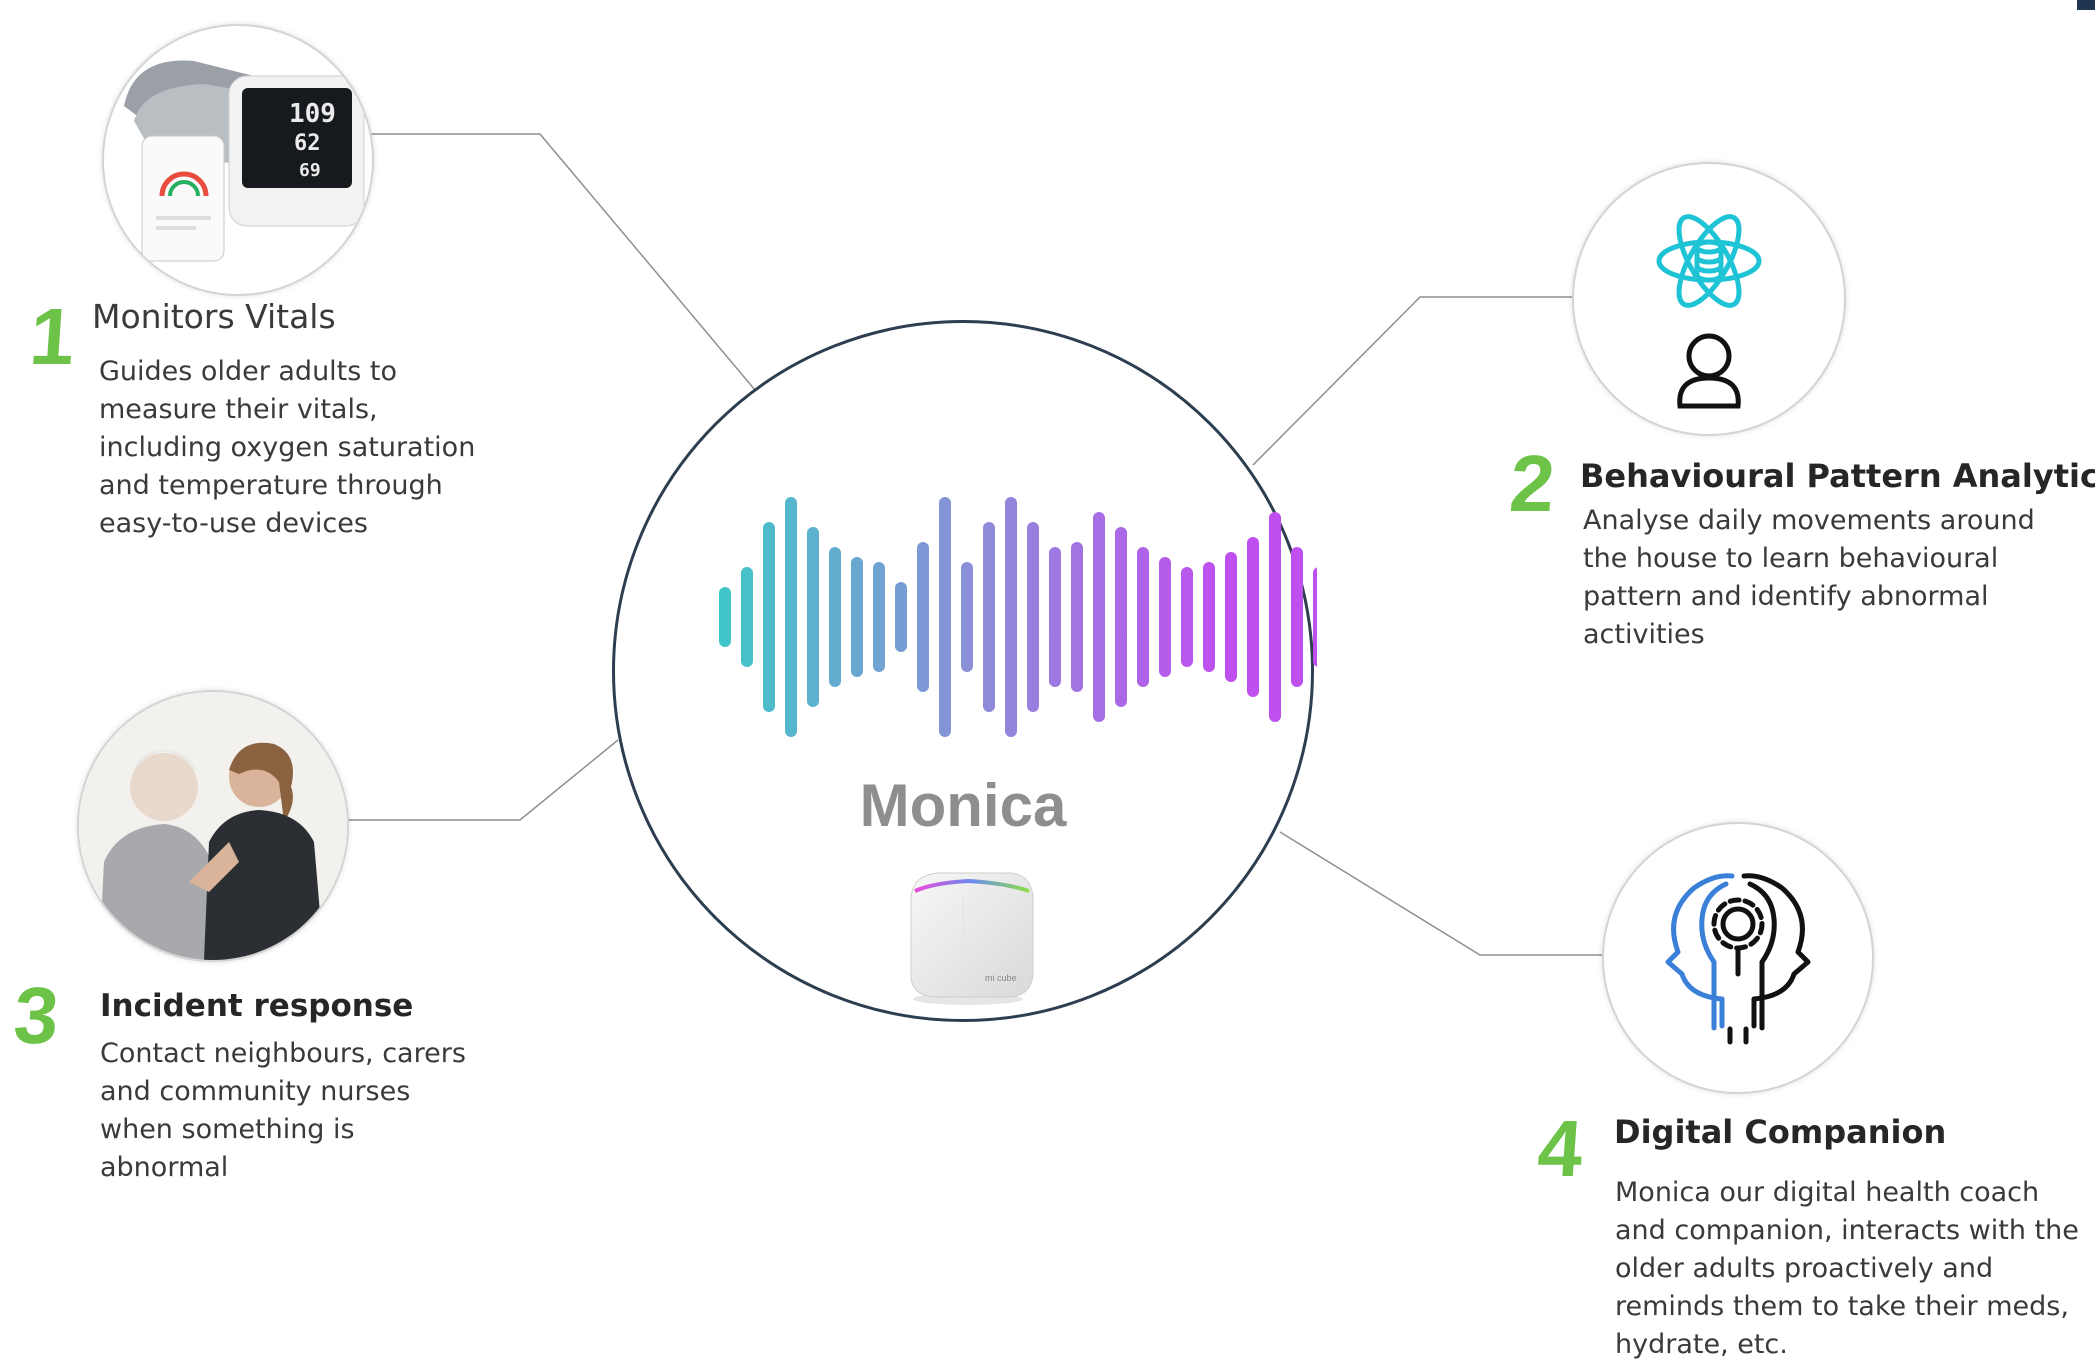  I want to click on display-sys: 109, so click(312, 114).